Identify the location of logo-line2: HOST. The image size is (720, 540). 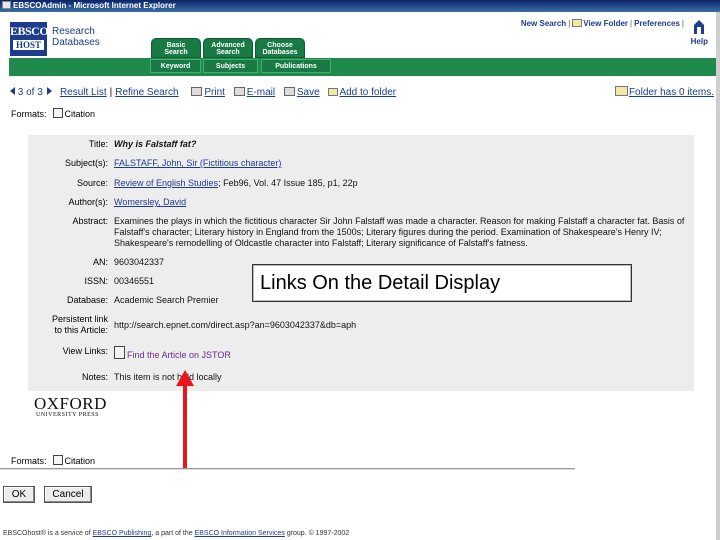
(28, 45).